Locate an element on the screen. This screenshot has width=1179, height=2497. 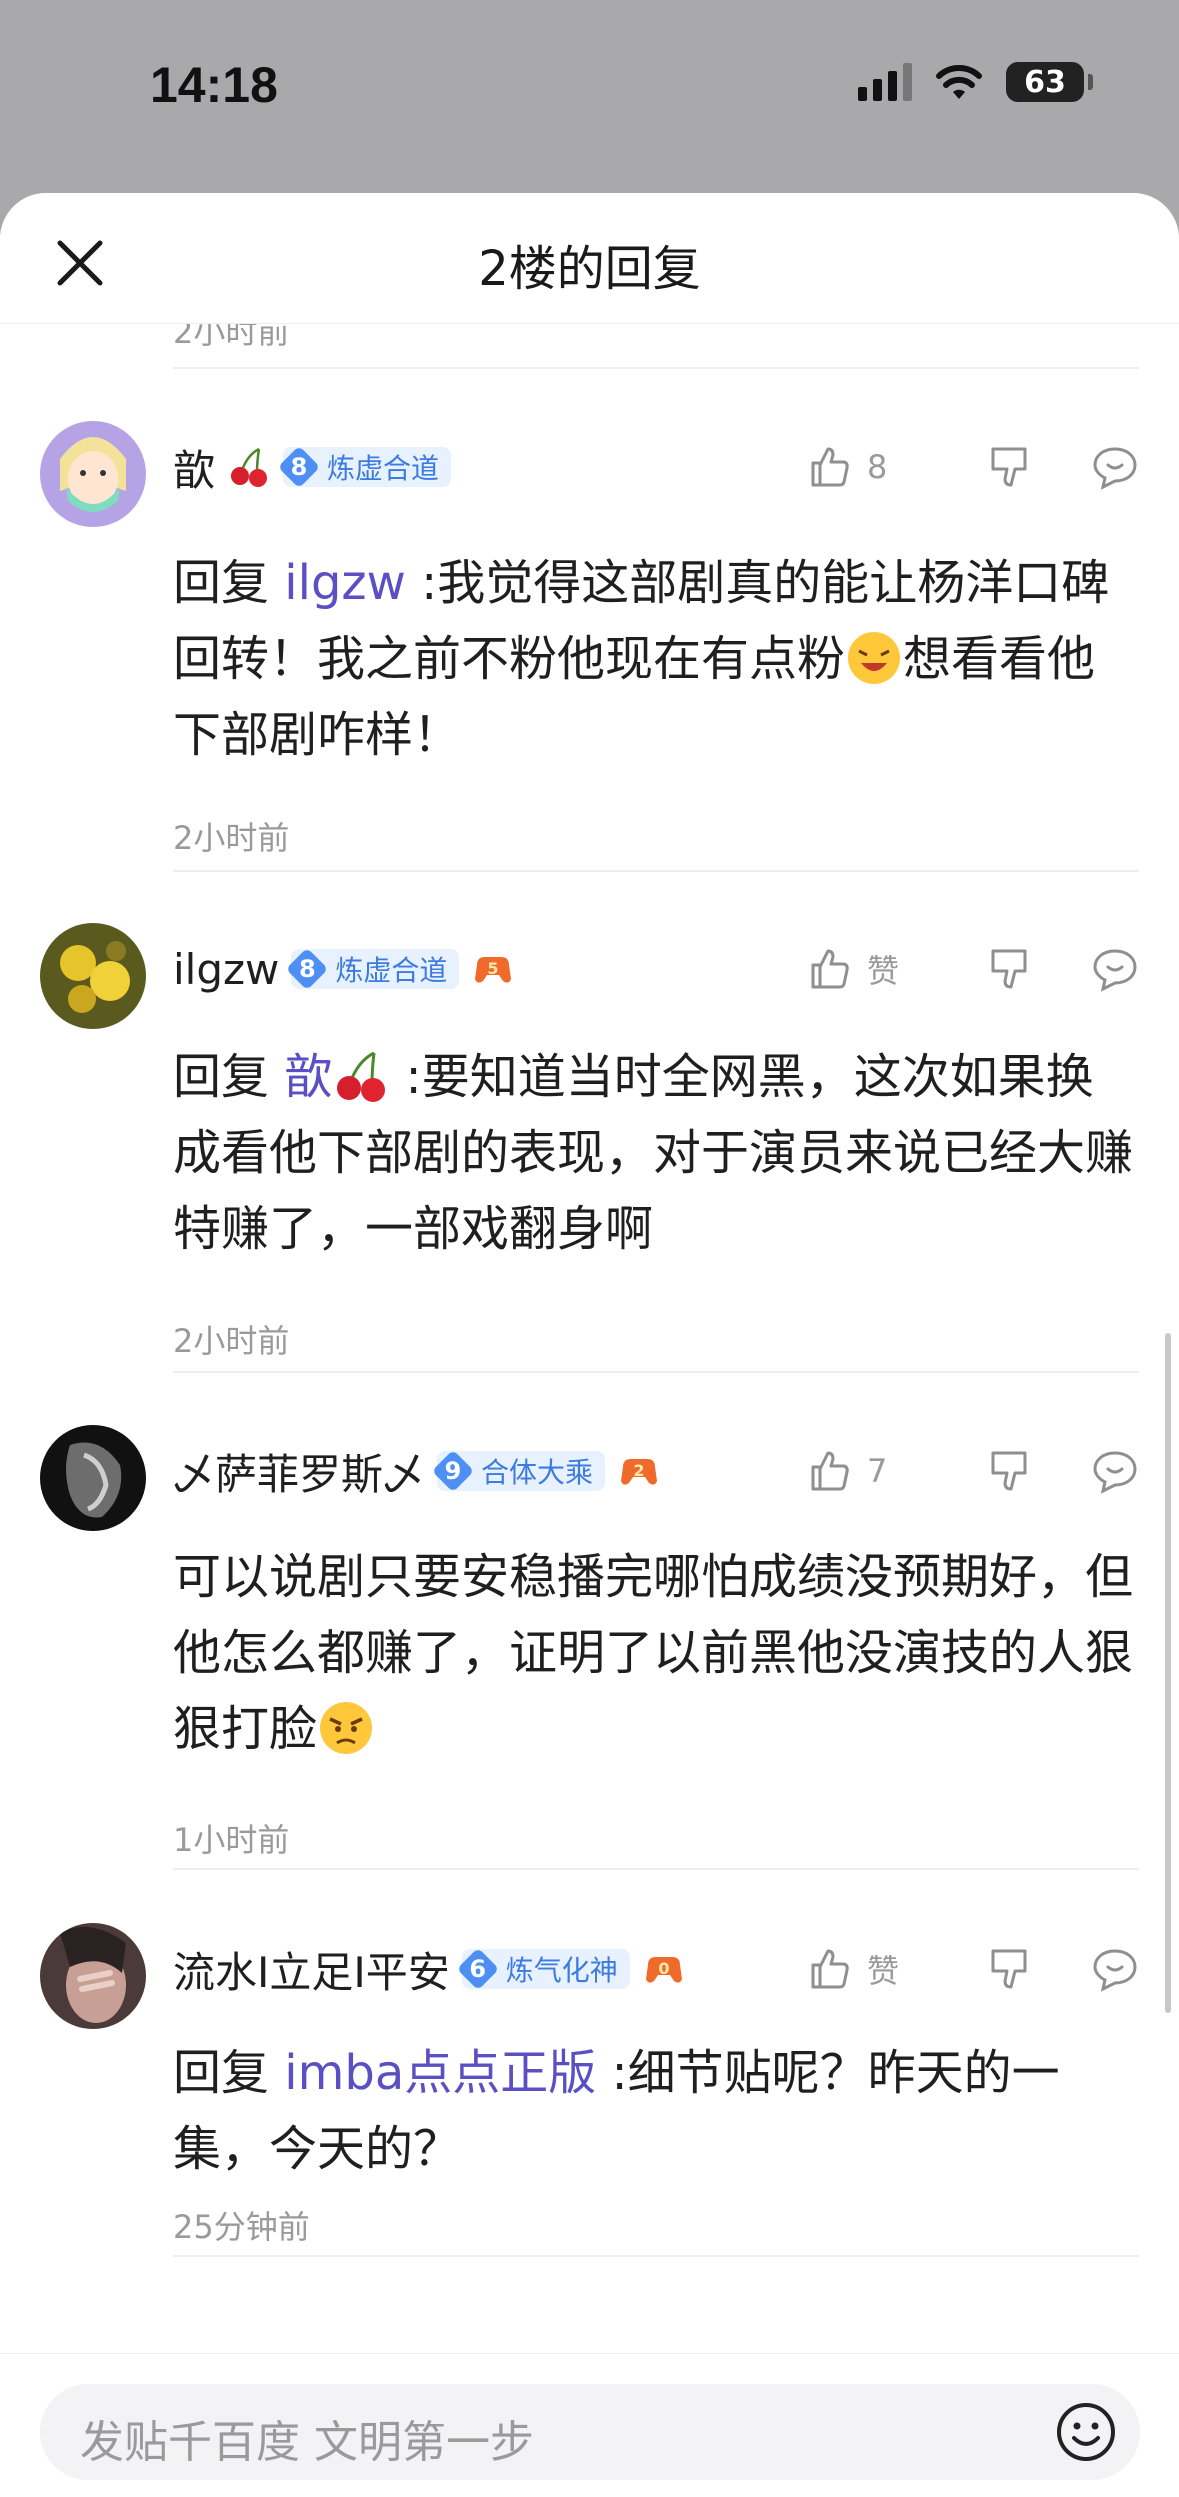
level-badge: 6 炼气化神 is located at coordinates (545, 1969).